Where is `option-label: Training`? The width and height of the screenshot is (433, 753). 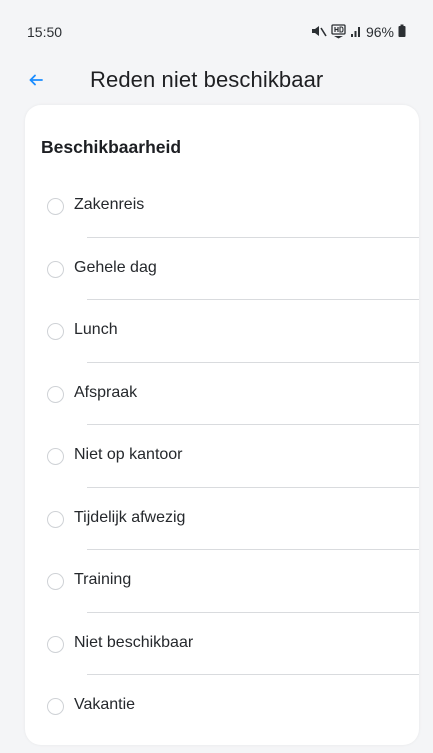 option-label: Training is located at coordinates (103, 579).